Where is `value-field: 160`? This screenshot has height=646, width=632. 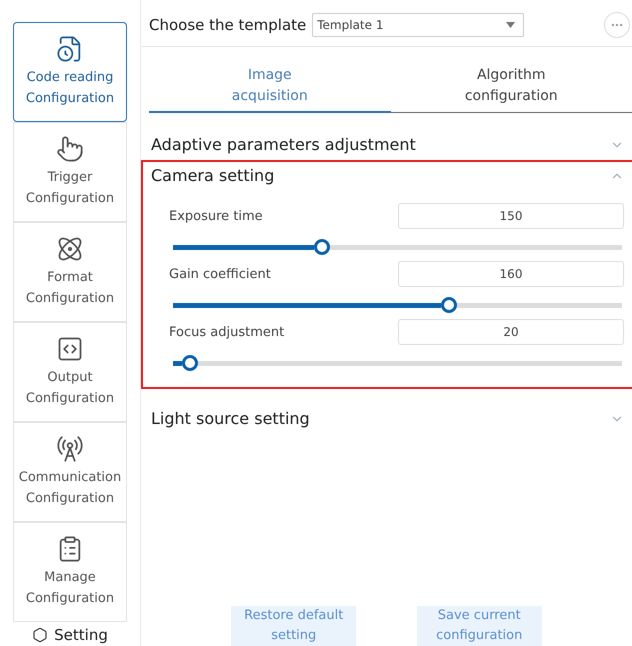 value-field: 160 is located at coordinates (511, 274).